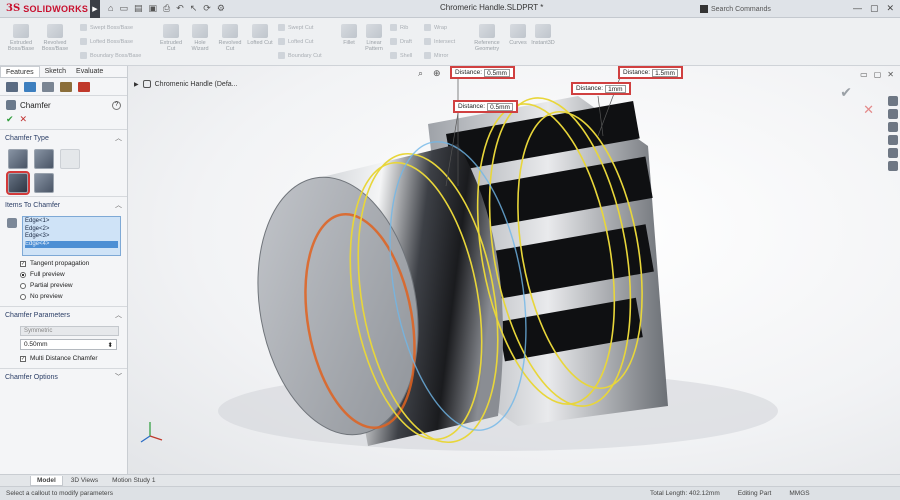 The width and height of the screenshot is (900, 500). Describe the element at coordinates (63, 263) in the screenshot. I see `tangent-propagation-option: ✓ Tangent propagation` at that location.